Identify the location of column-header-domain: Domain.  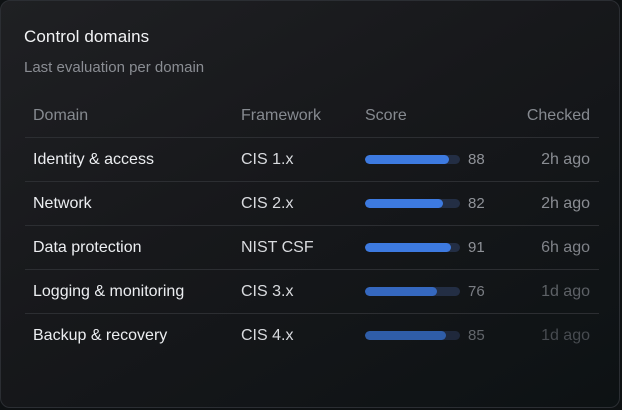
(60, 115).